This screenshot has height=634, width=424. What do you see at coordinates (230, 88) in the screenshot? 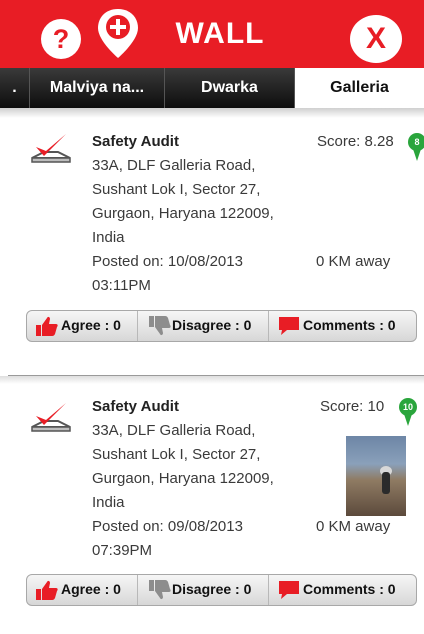
I see `tab-dwarka: Dwarka` at bounding box center [230, 88].